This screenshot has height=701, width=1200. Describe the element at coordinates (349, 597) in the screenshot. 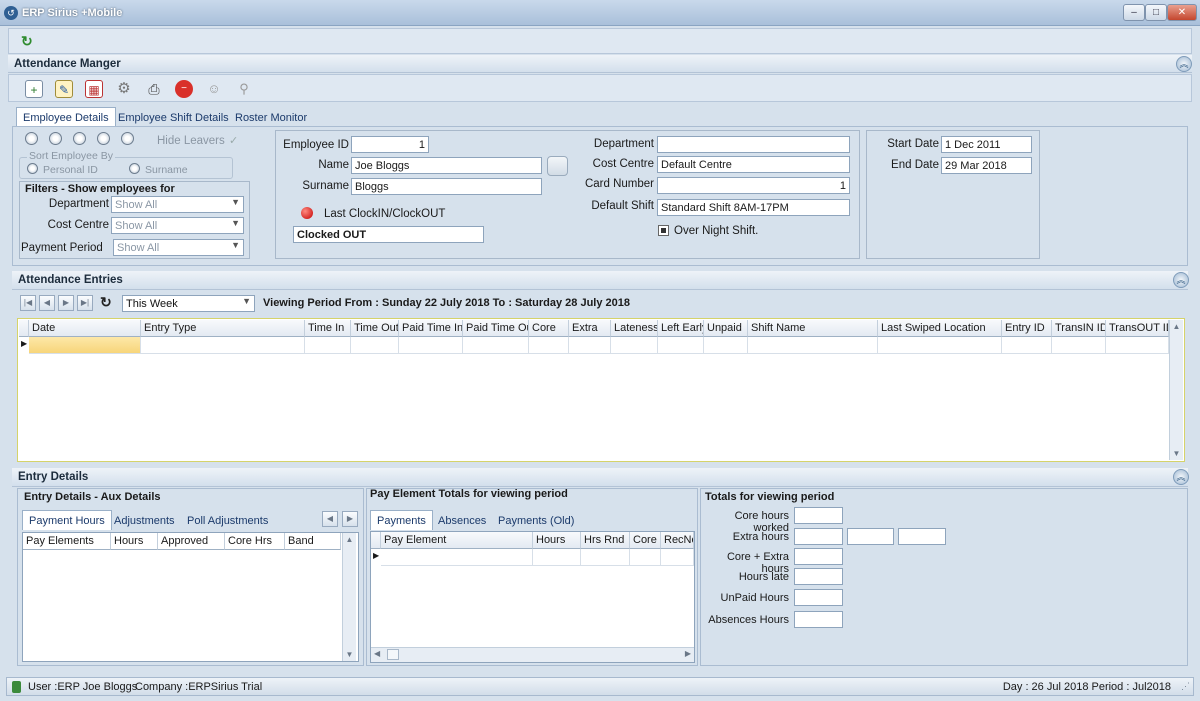

I see `aux-scrollbar: ▲ ▼` at that location.